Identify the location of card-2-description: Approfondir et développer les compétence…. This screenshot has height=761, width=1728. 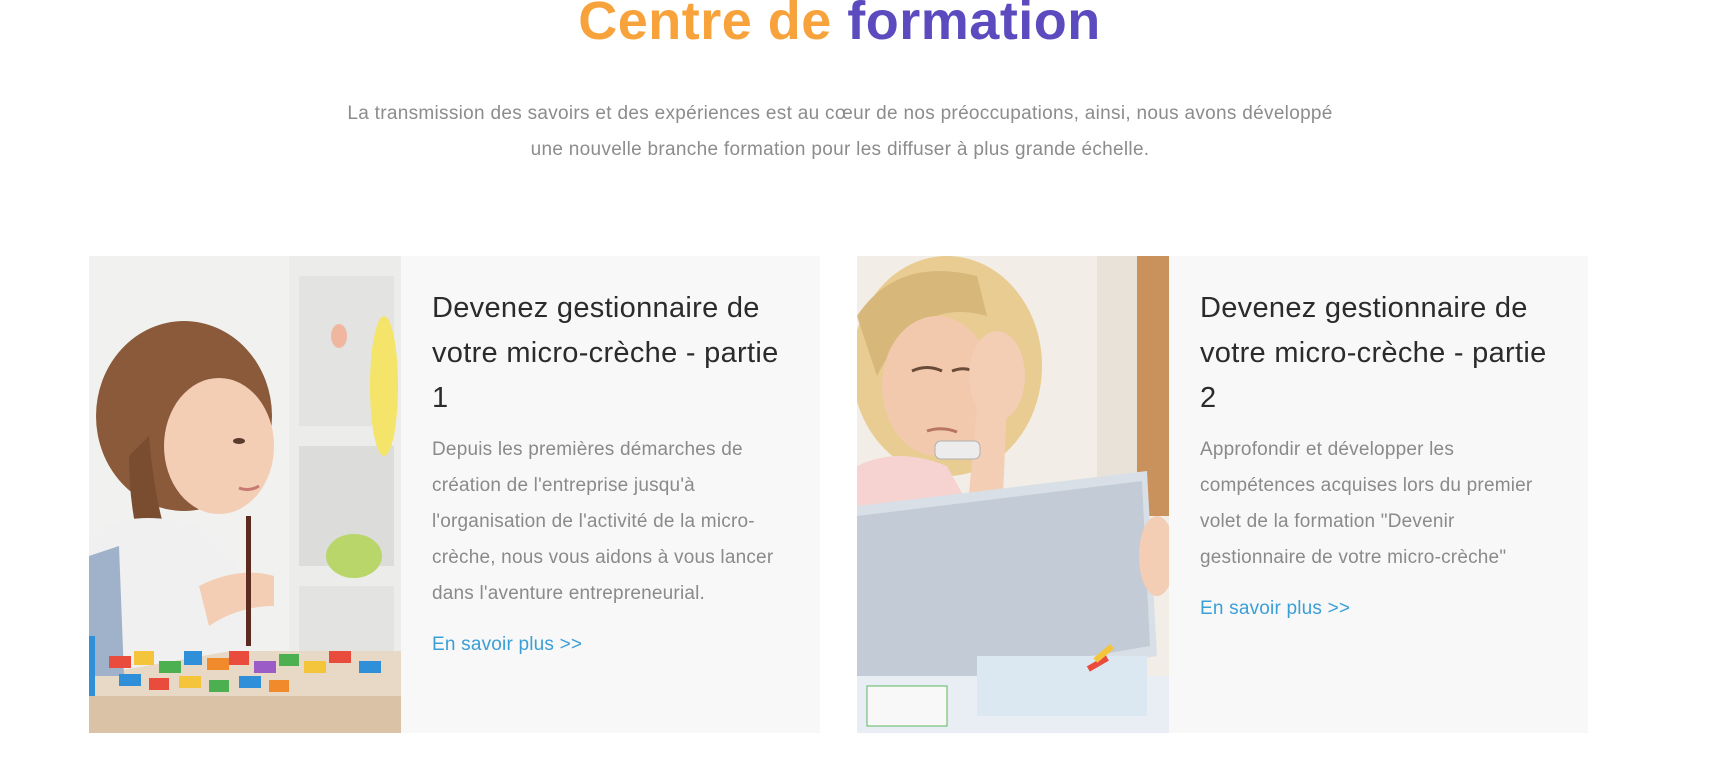
(1366, 503).